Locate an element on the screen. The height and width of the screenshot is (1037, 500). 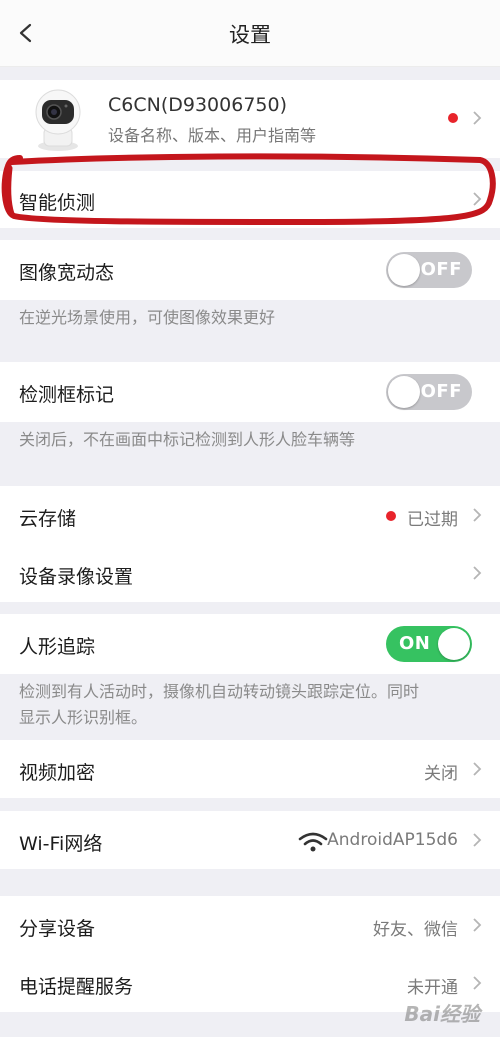
cloud-storage-label: 云存储 is located at coordinates (48, 519).